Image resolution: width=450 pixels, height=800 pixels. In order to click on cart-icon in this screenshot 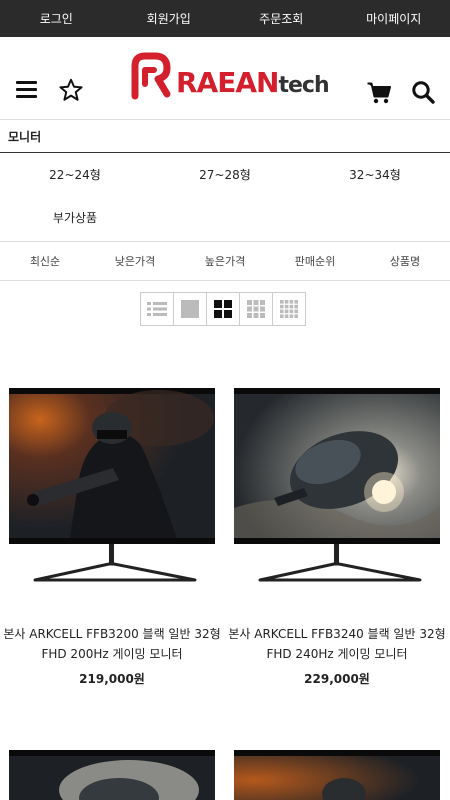, I will do `click(379, 93)`.